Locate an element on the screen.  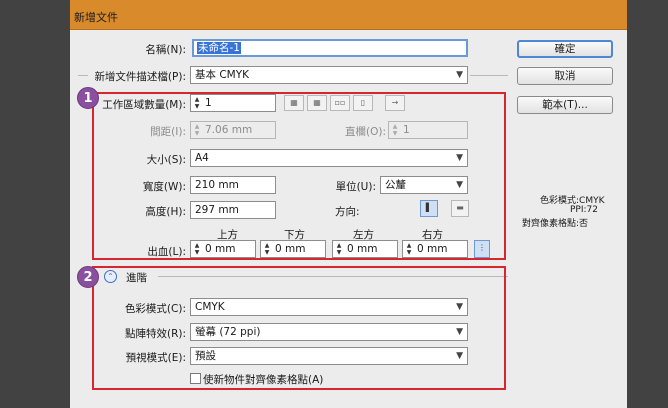
cancel-button: 取消 is located at coordinates (565, 76).